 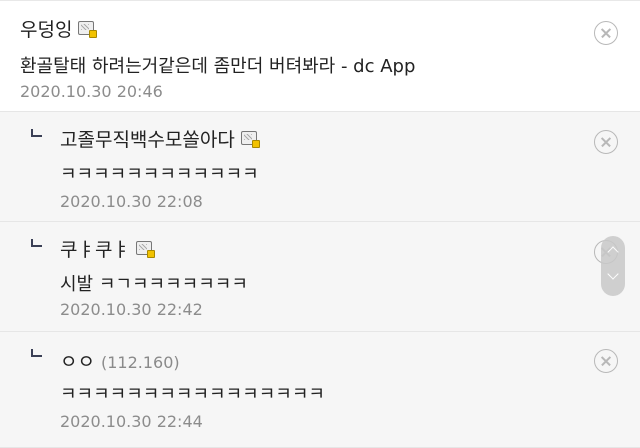 I want to click on chevron-down-icon, so click(x=613, y=274).